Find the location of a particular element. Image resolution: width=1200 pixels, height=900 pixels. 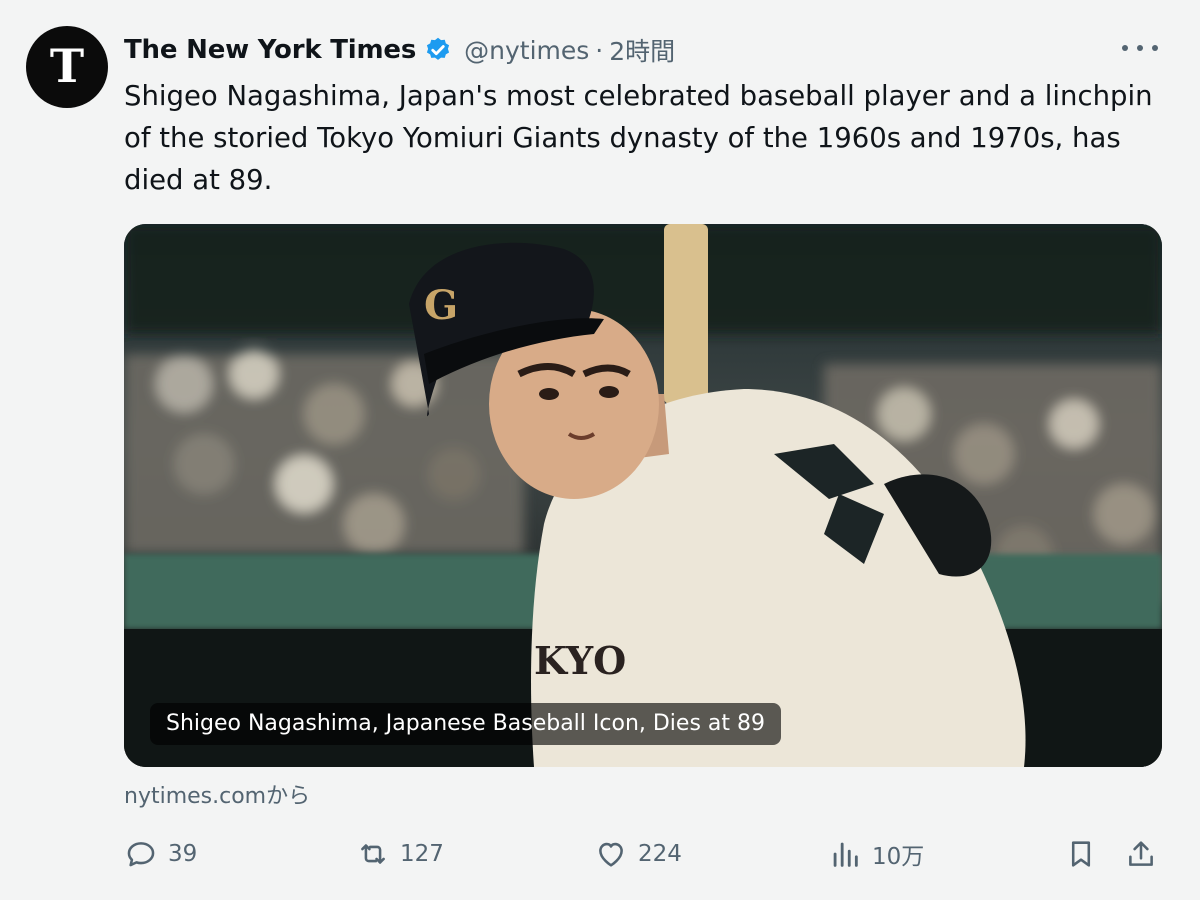

share-button is located at coordinates (1141, 854).